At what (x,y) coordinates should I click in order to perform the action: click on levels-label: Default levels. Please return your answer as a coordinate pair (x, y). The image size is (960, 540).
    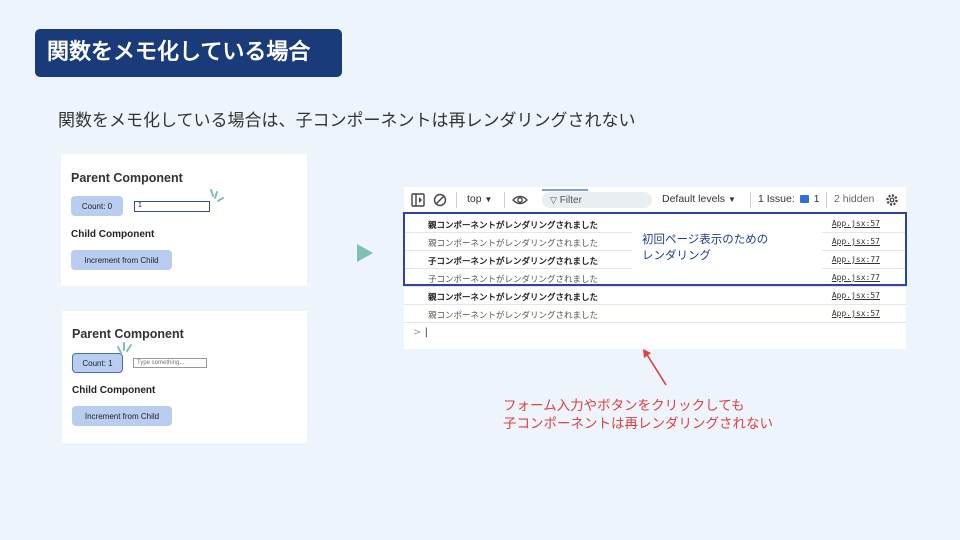
    Looking at the image, I should click on (694, 199).